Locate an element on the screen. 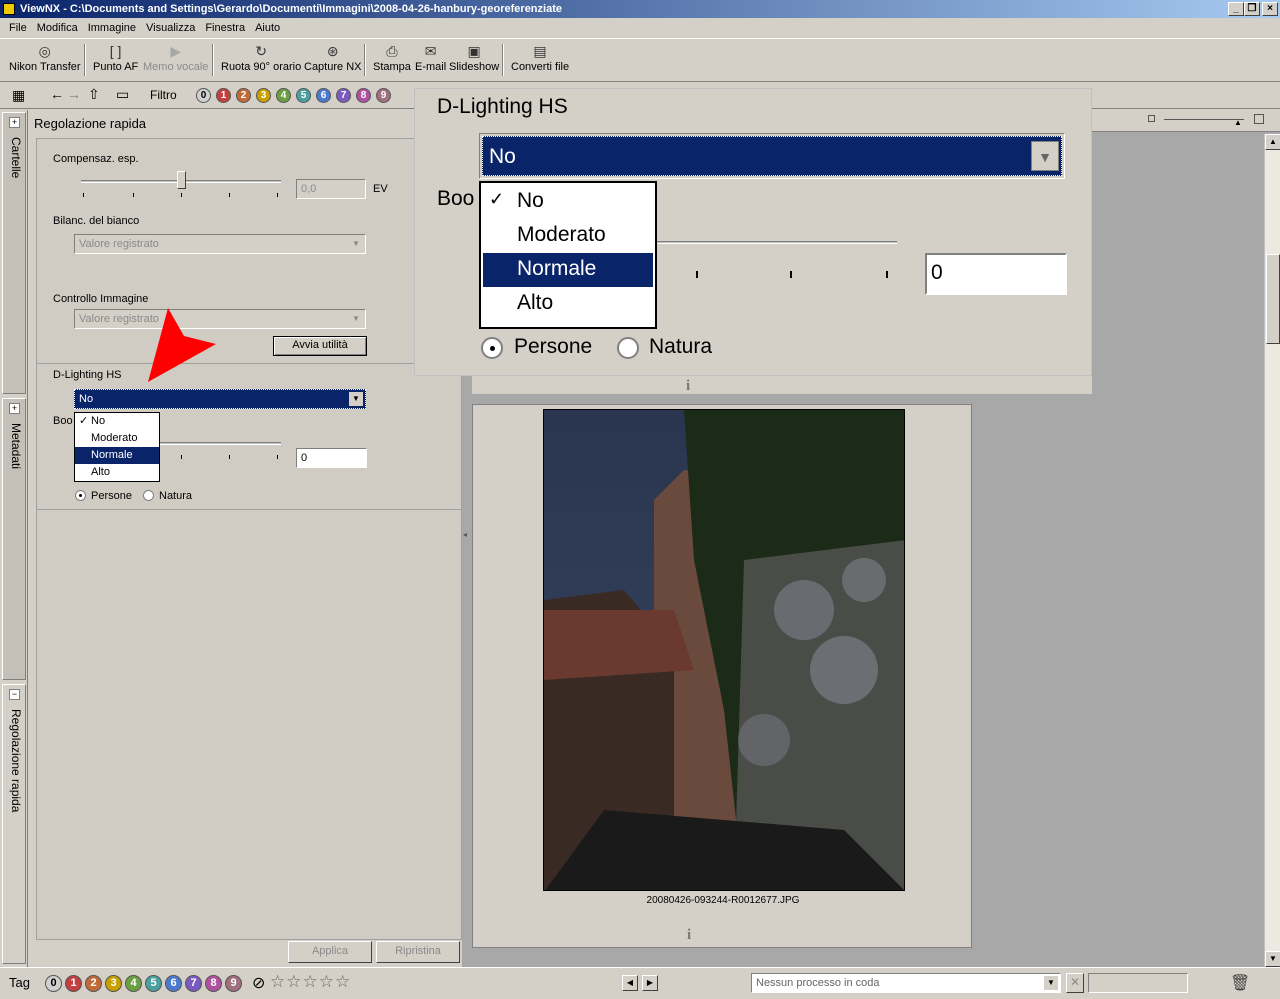  grid-view-icon: ▦ is located at coordinates (18, 95).